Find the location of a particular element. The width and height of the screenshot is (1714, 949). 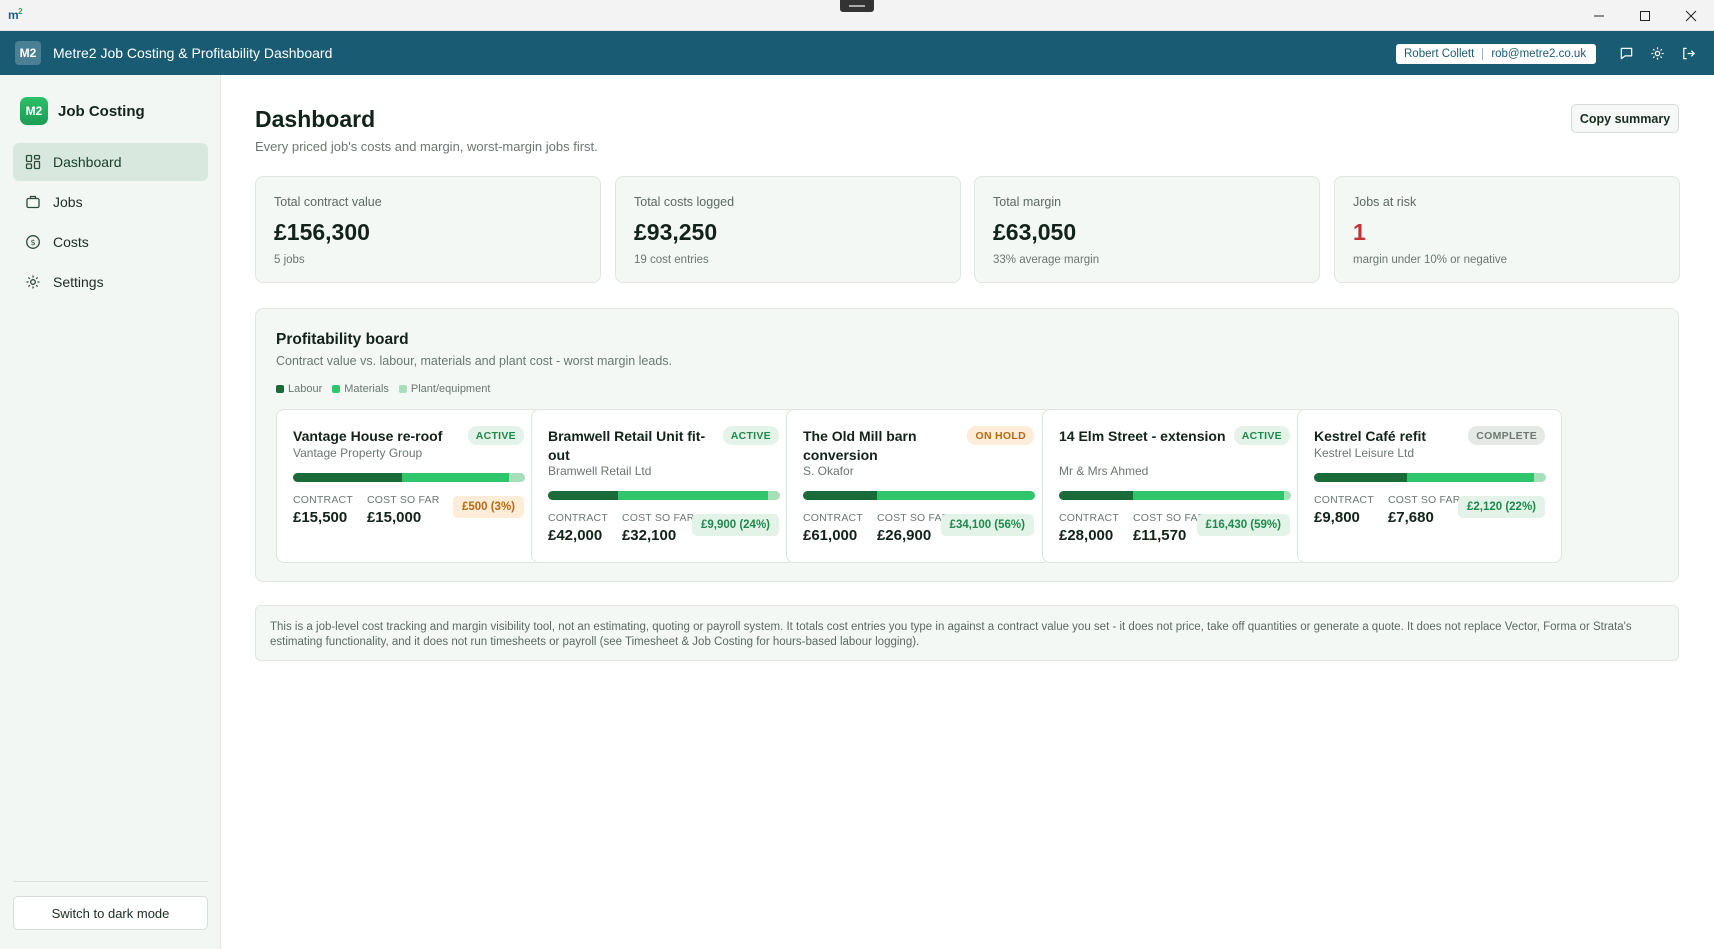

contract-metric: CONTRACT £9,800 is located at coordinates (1344, 510).